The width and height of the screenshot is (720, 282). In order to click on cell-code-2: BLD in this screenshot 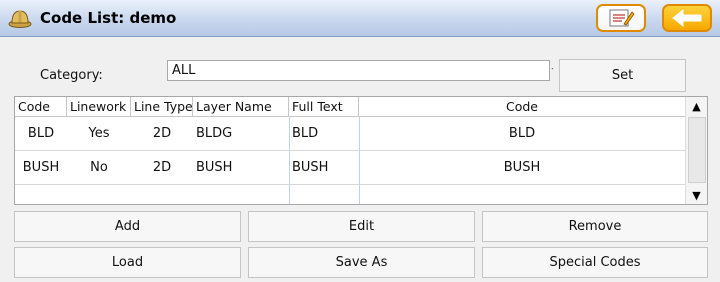, I will do `click(522, 133)`.